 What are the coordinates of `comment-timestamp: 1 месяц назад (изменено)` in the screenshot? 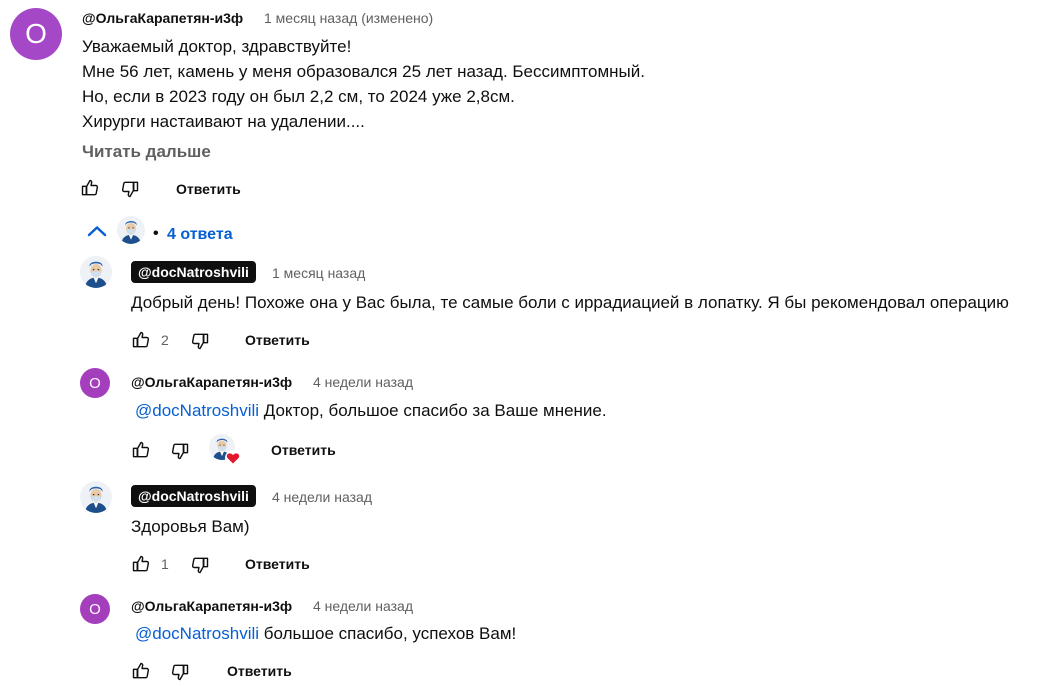 It's located at (348, 18).